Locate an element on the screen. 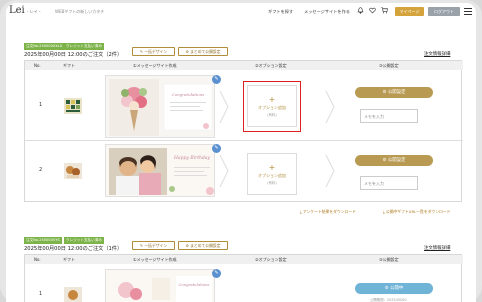  bell-icon is located at coordinates (360, 11).